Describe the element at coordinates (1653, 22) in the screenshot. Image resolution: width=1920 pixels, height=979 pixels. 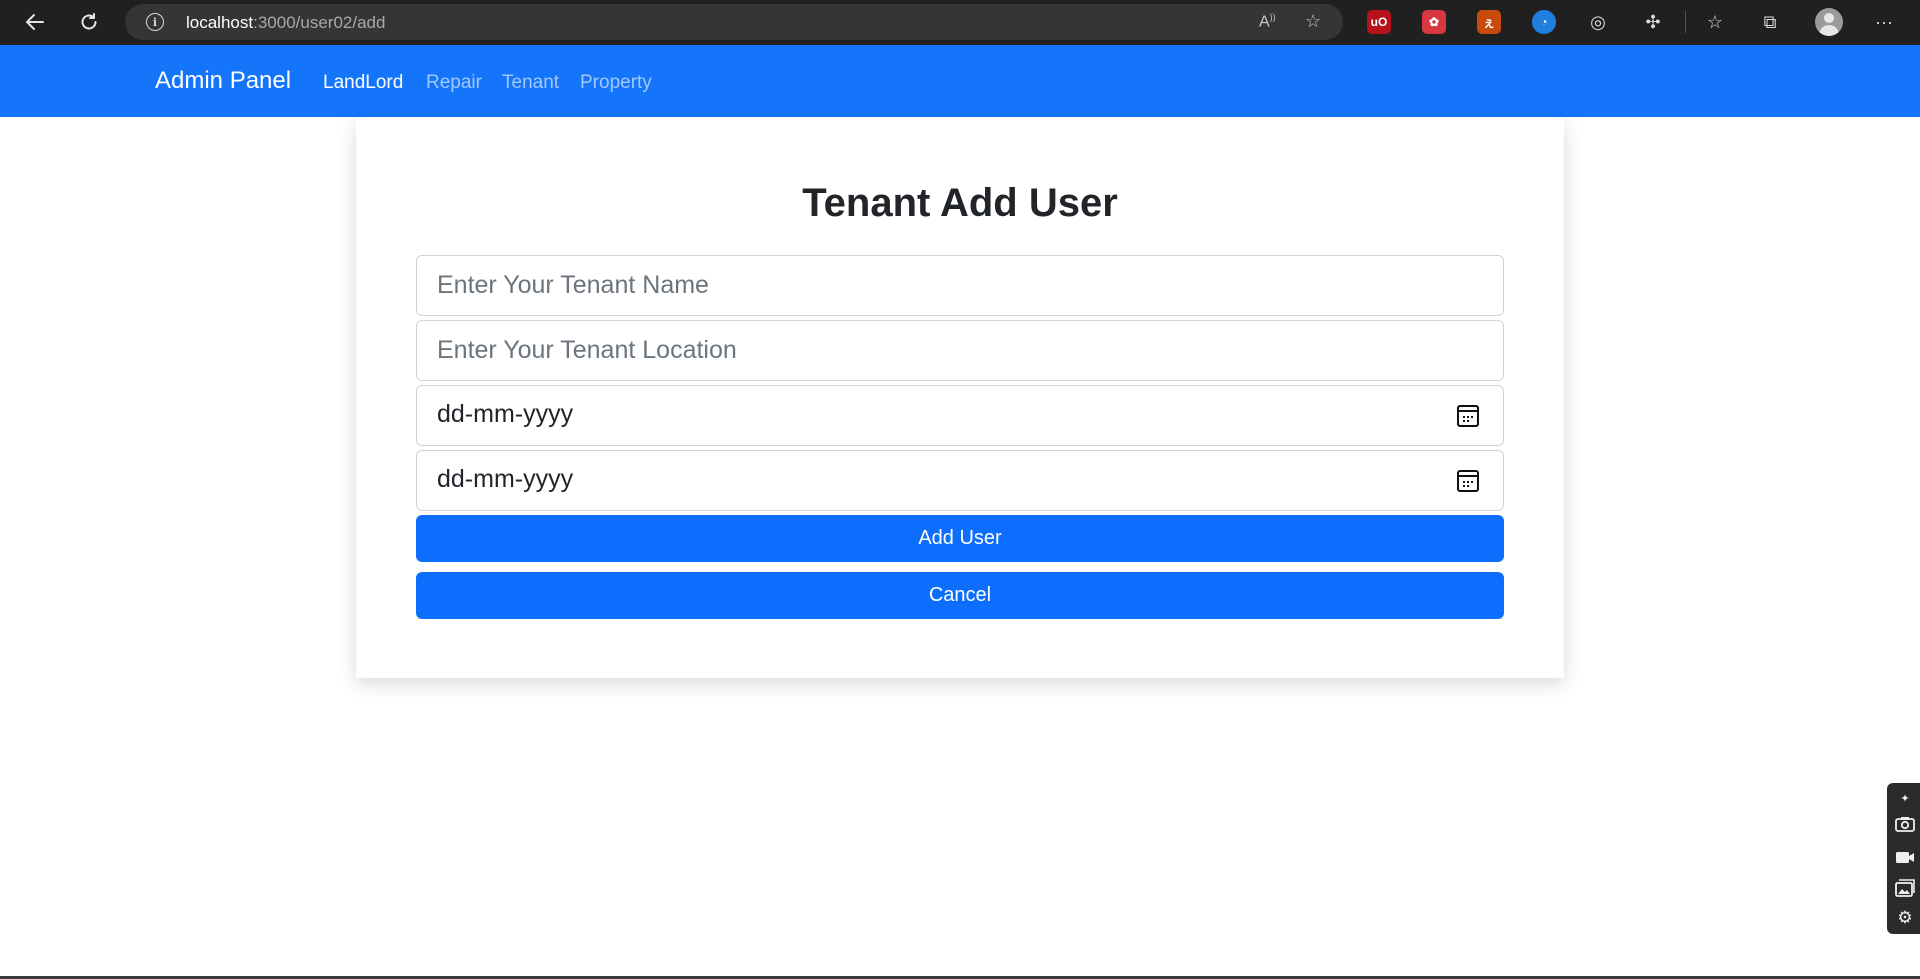
I see `extensions-puzzle-icon: ✣` at that location.